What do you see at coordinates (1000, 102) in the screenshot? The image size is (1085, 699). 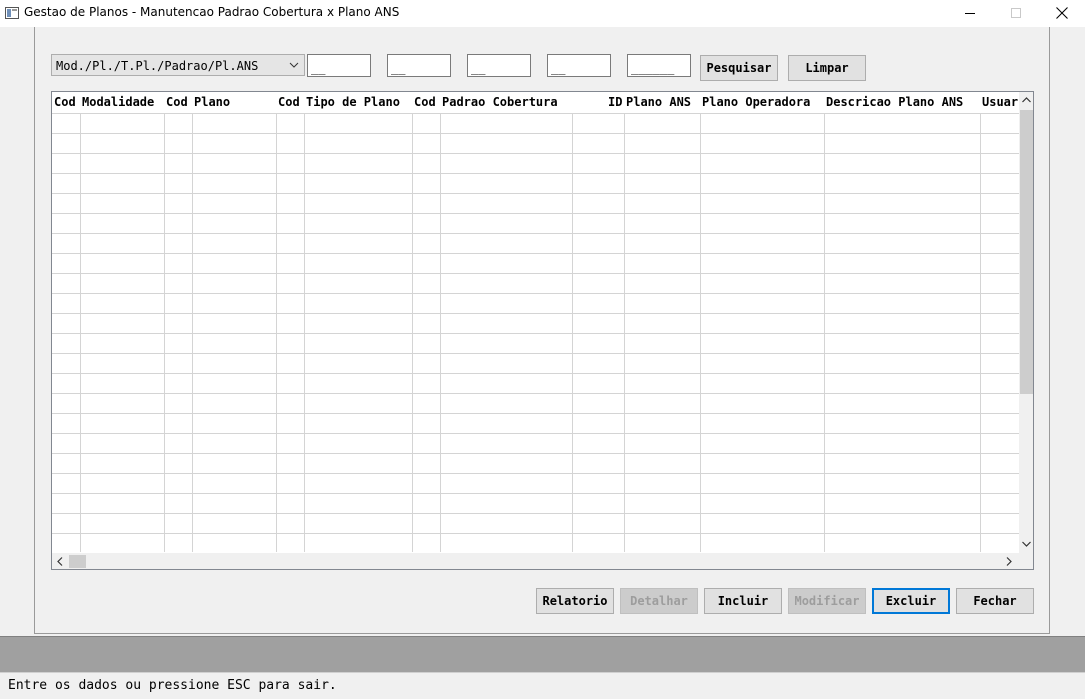 I see `column-header-usuario: Usuar` at bounding box center [1000, 102].